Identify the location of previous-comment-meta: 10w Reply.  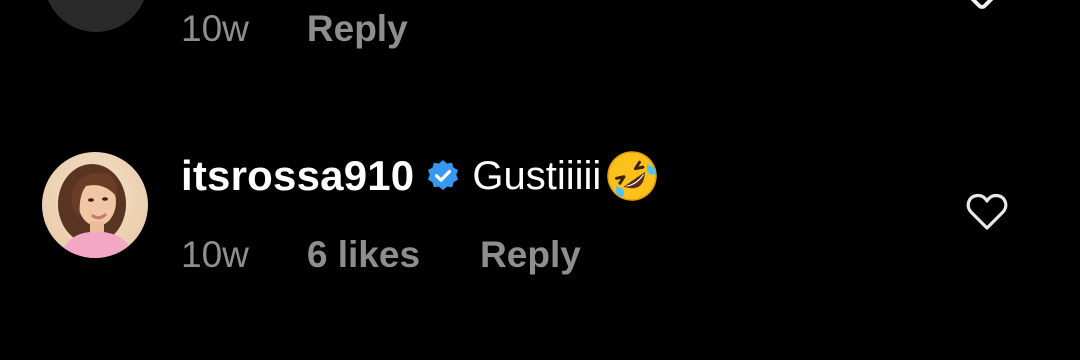
(294, 29).